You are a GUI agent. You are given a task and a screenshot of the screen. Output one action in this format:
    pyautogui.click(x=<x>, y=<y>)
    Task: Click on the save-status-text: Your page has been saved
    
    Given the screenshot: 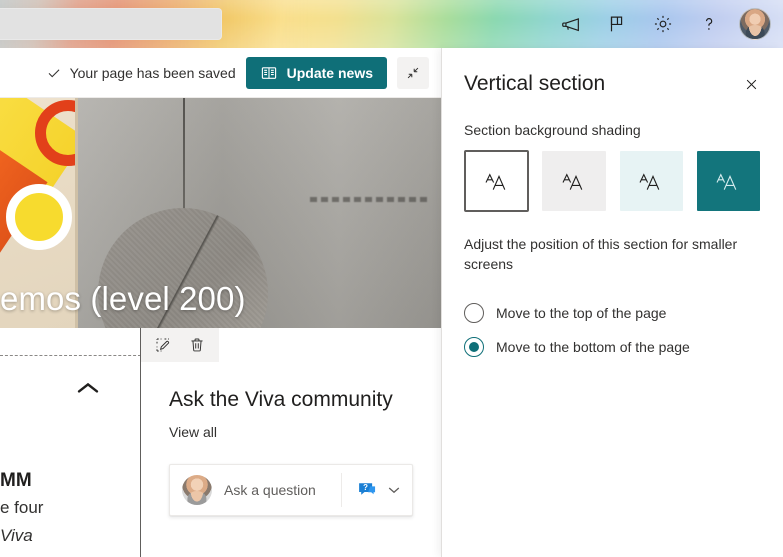 What is the action you would take?
    pyautogui.click(x=152, y=72)
    